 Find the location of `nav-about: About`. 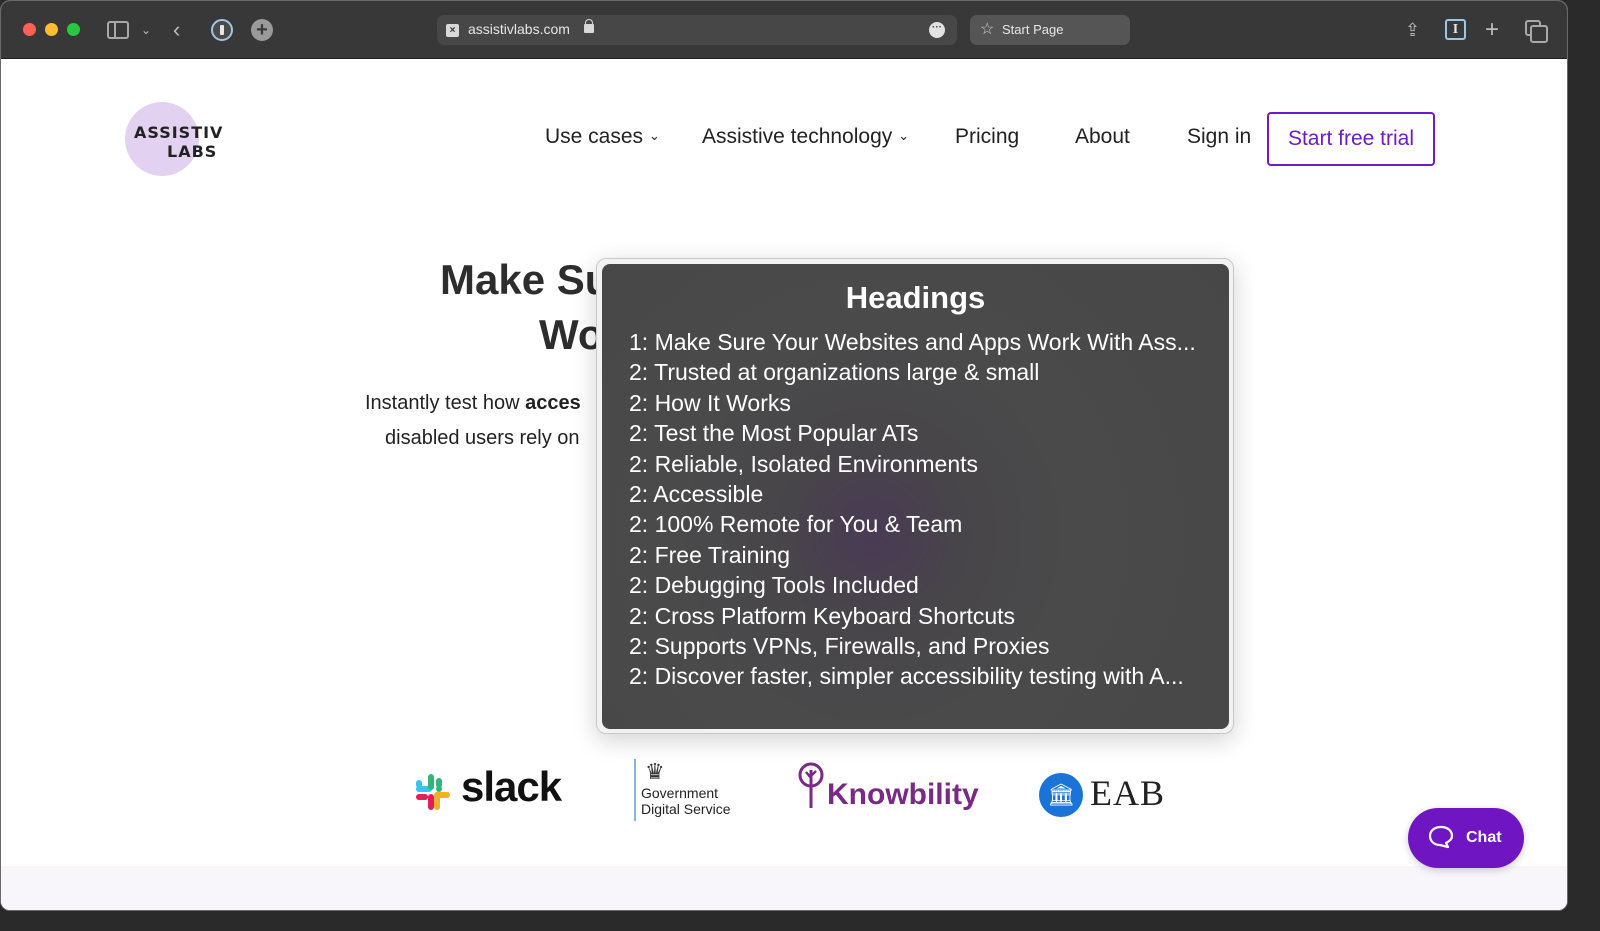

nav-about: About is located at coordinates (1102, 137).